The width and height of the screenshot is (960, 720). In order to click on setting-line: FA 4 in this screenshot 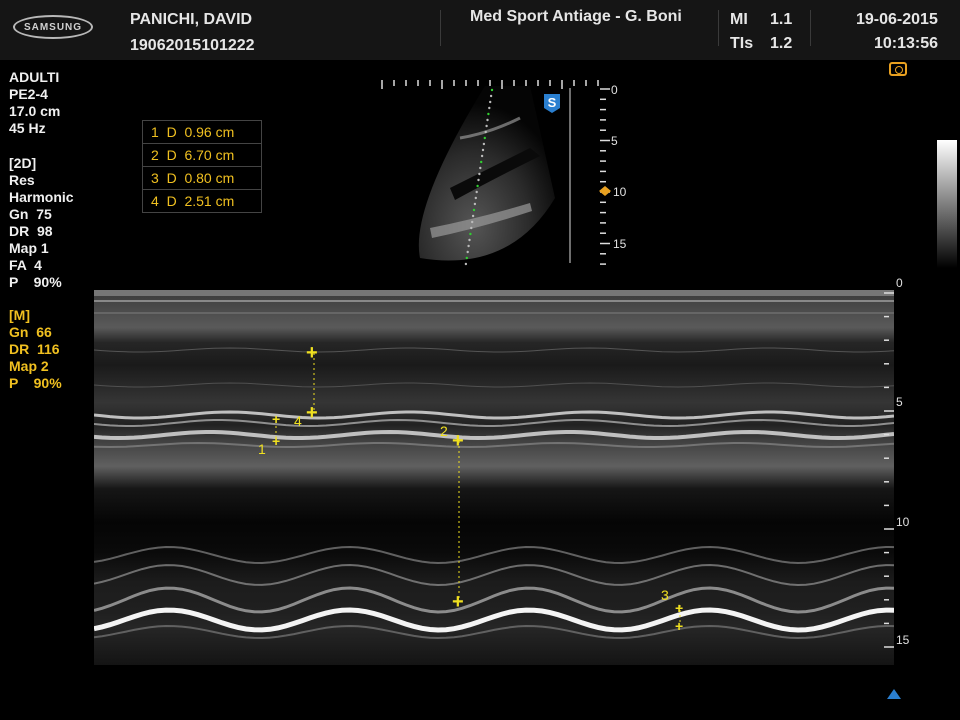, I will do `click(25, 265)`.